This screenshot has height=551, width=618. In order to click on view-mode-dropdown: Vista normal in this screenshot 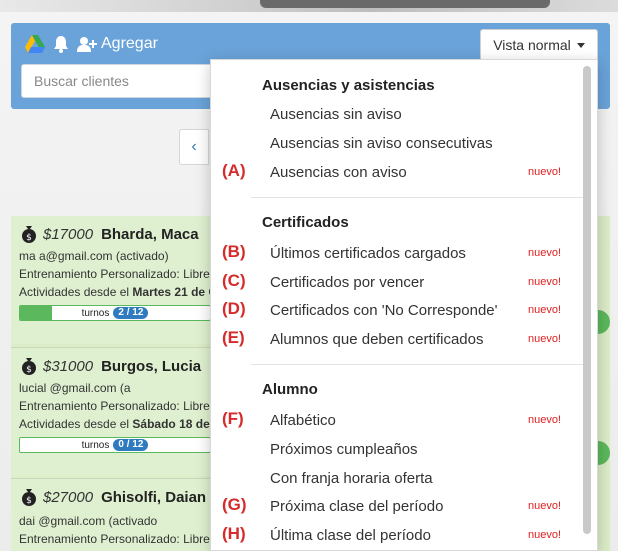, I will do `click(539, 45)`.